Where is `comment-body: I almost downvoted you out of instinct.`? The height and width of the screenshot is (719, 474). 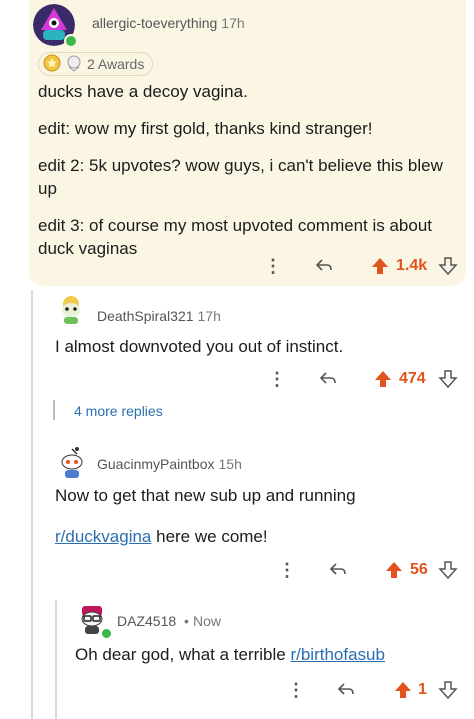 comment-body: I almost downvoted you out of instinct. is located at coordinates (199, 346).